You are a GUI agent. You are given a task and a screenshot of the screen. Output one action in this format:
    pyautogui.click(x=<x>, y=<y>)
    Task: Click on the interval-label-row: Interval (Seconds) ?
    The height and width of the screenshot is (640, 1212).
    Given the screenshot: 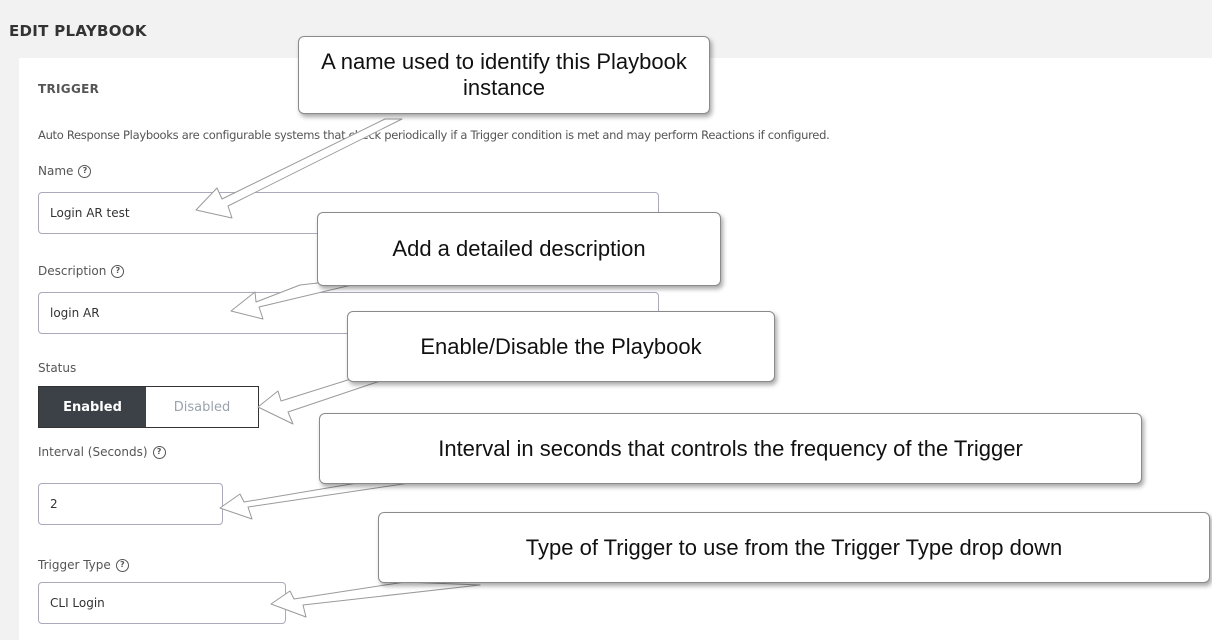 What is the action you would take?
    pyautogui.click(x=102, y=452)
    